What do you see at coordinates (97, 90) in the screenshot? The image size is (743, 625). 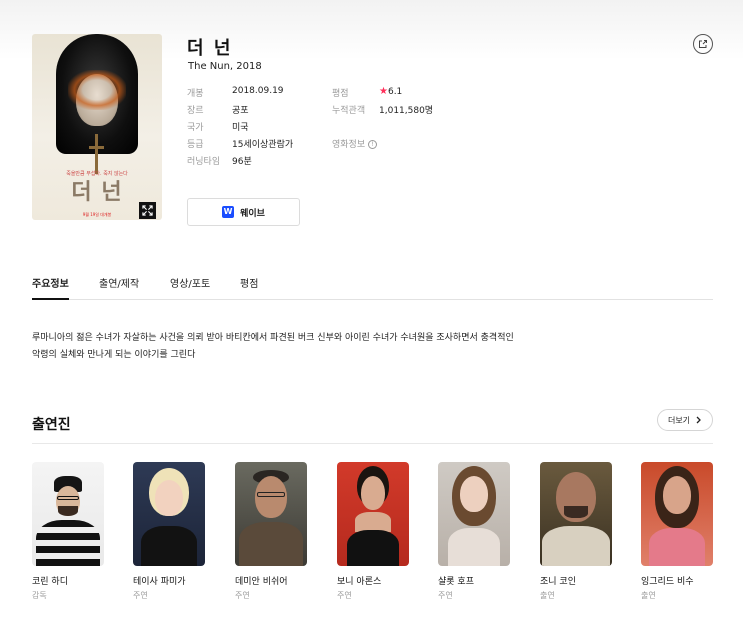 I see `poster-burn-graphic` at bounding box center [97, 90].